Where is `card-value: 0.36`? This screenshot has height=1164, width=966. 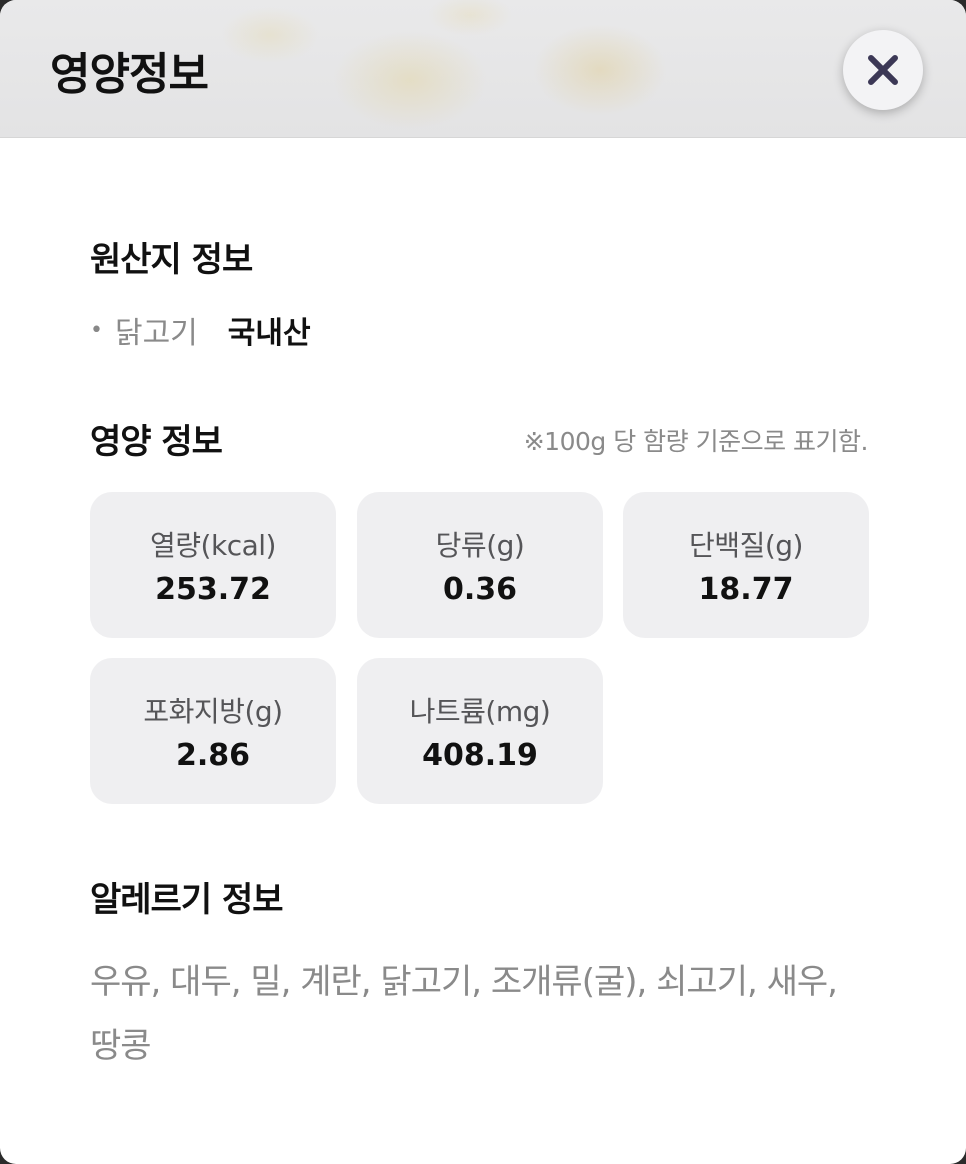 card-value: 0.36 is located at coordinates (480, 589).